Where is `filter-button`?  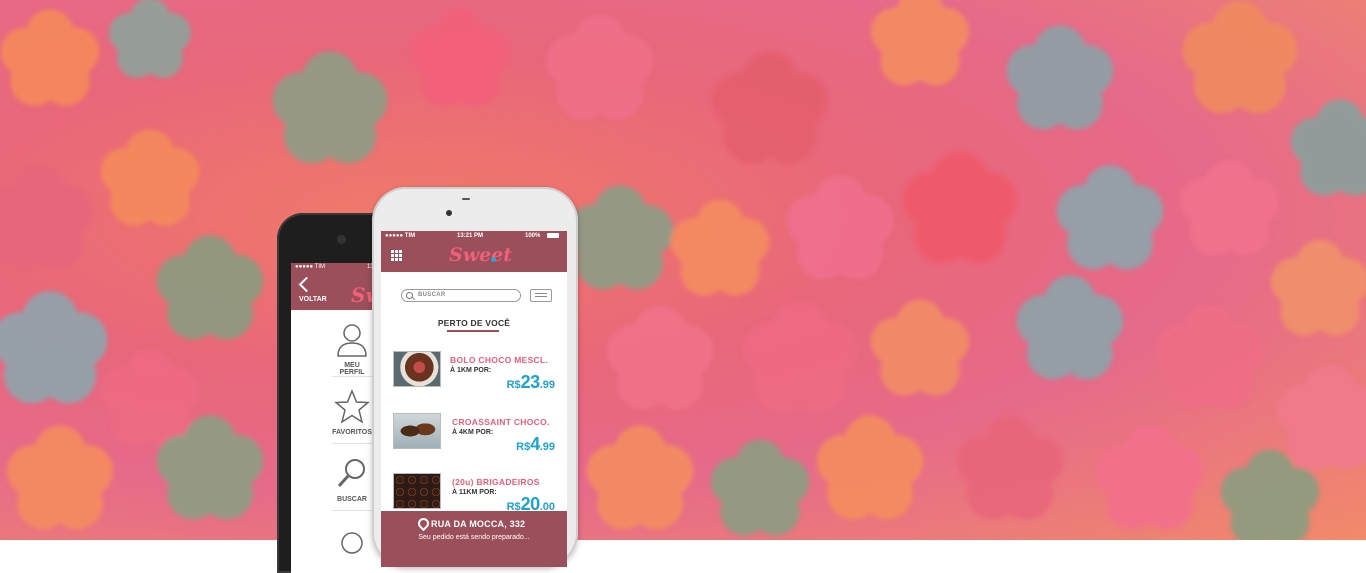 filter-button is located at coordinates (541, 295).